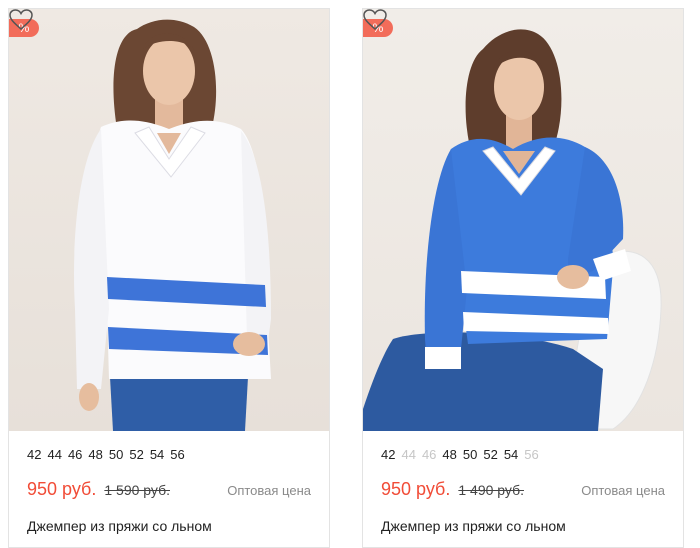 The height and width of the screenshot is (548, 700). What do you see at coordinates (491, 490) in the screenshot?
I see `old-price: 1 490 руб.` at bounding box center [491, 490].